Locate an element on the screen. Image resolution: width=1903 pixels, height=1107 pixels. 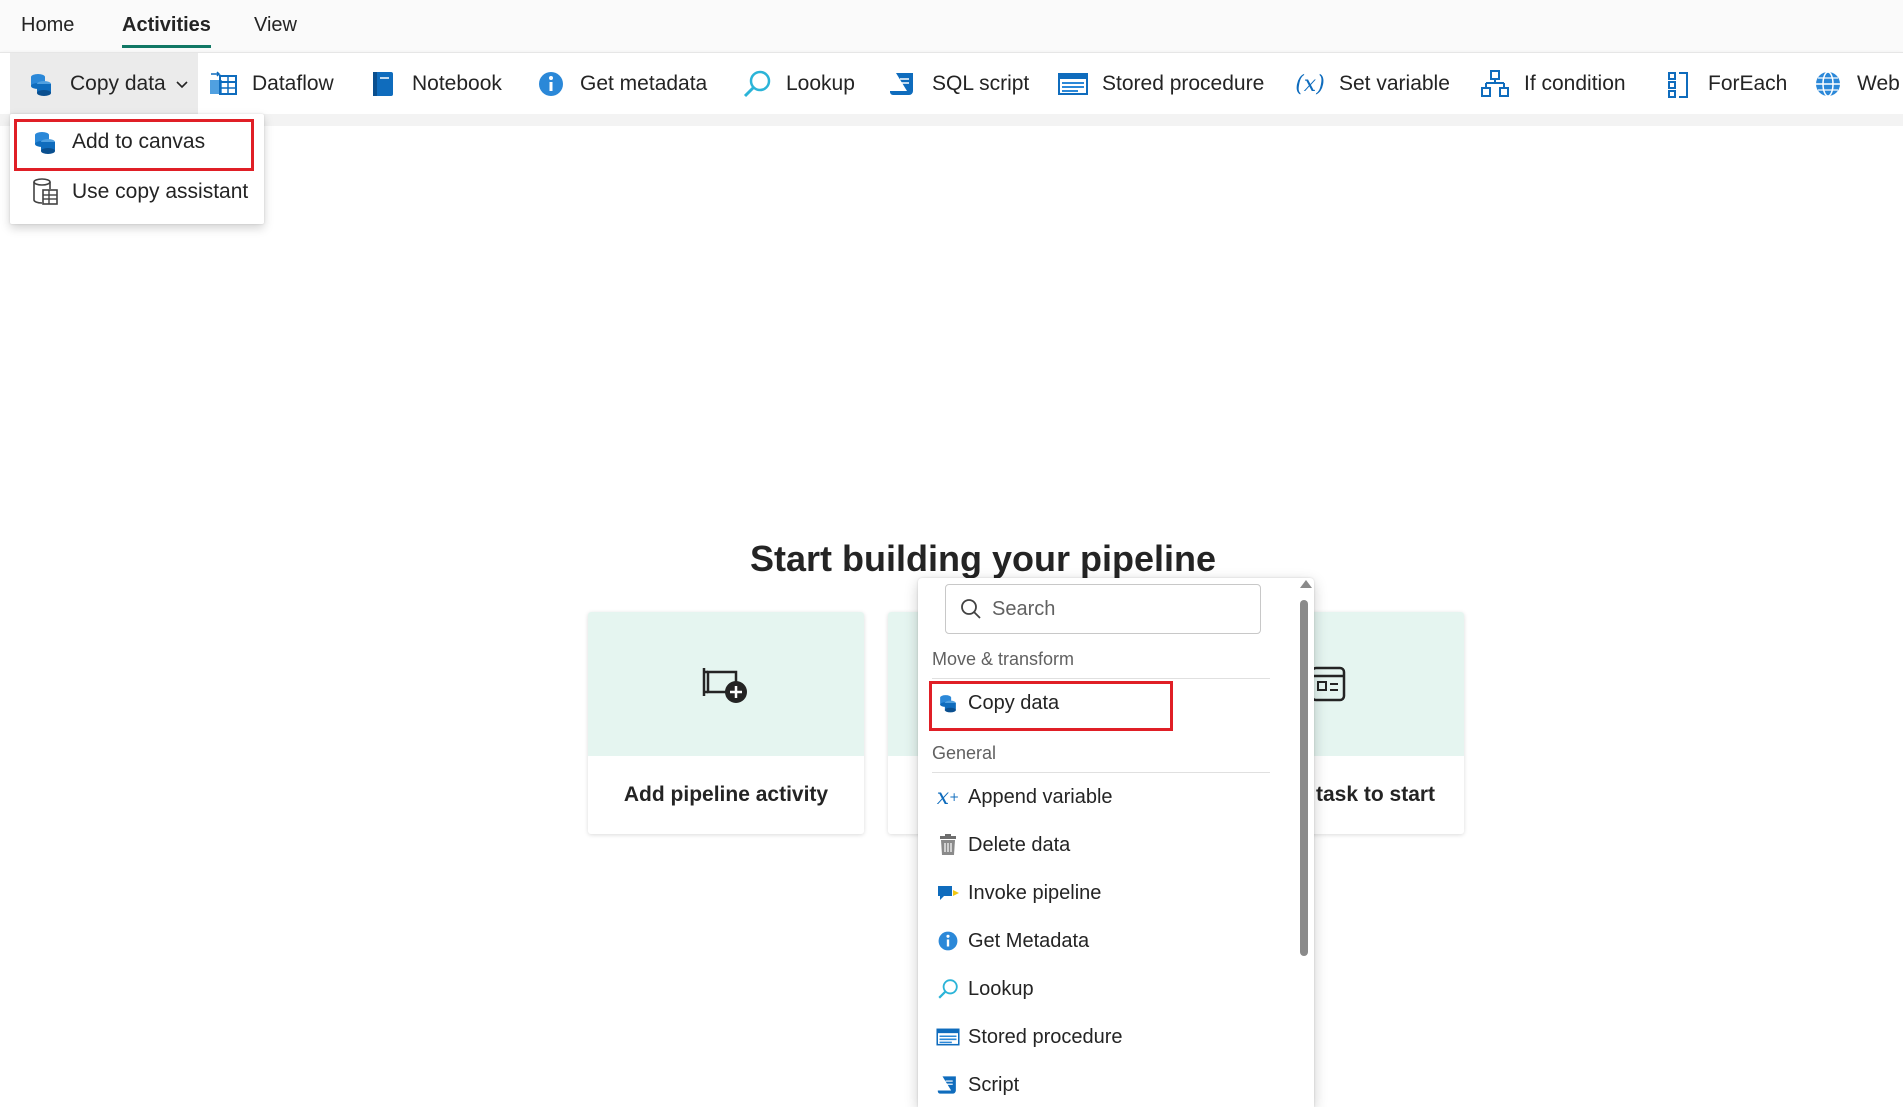
copy-data-button: Copy data is located at coordinates (104, 84).